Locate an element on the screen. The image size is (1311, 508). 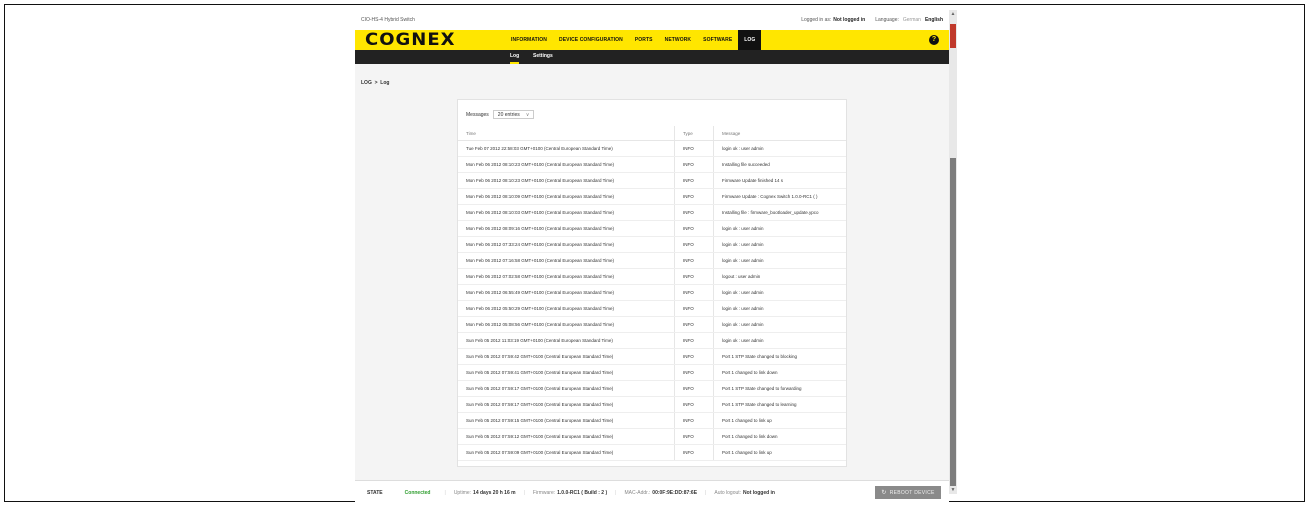
log-message-cell: Port 1 changed to link up is located at coordinates (779, 420).